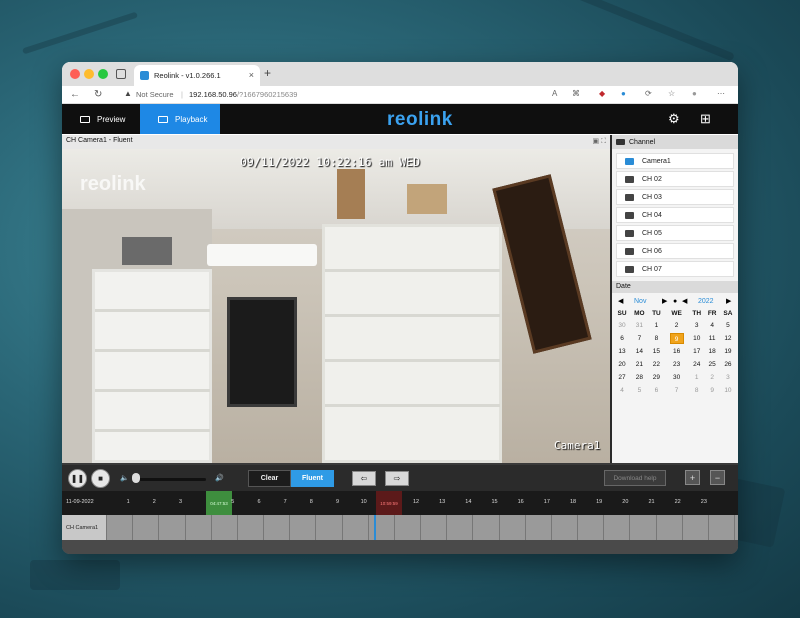 This screenshot has width=800, height=618. What do you see at coordinates (197, 75) in the screenshot?
I see `browser-tab: Reolink - v1.0.266.1 ×` at bounding box center [197, 75].